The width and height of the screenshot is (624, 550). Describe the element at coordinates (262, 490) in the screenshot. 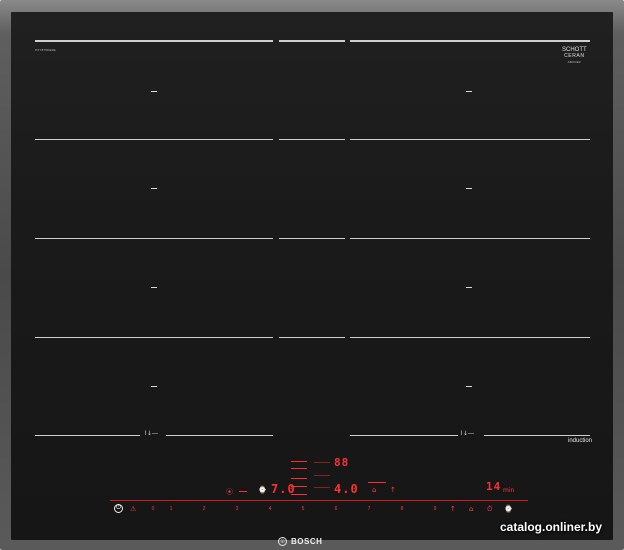

I see `clock-icon: ⌚` at that location.